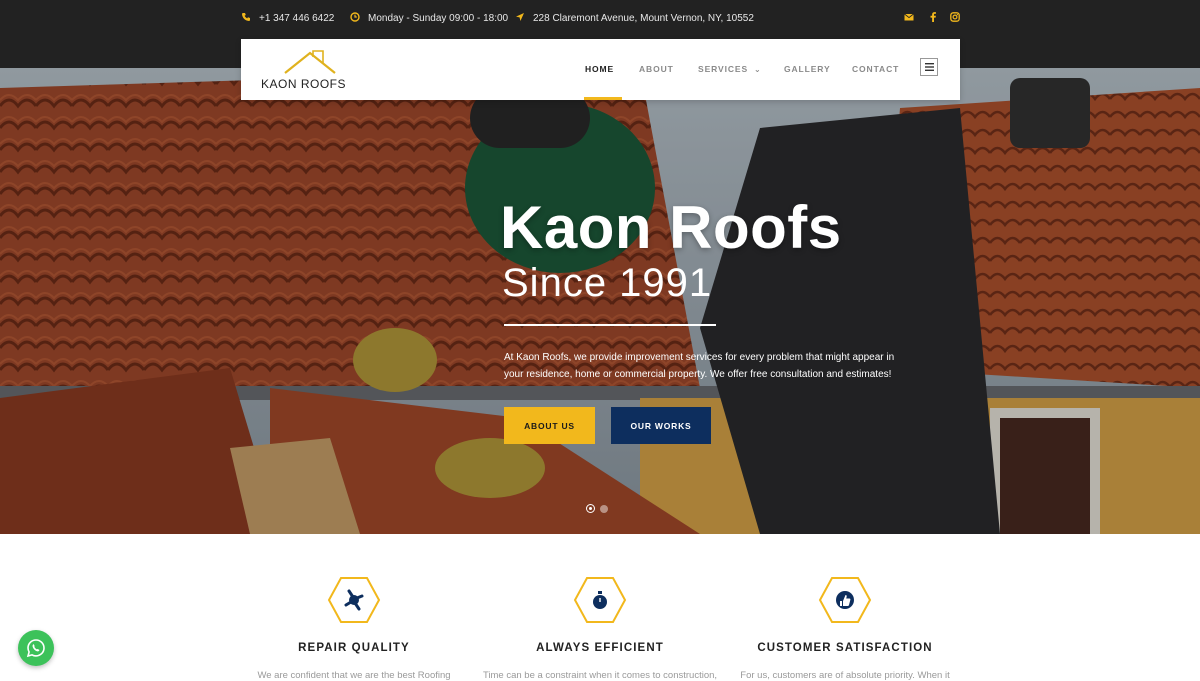  What do you see at coordinates (875, 69) in the screenshot?
I see `nav-contact: CONTACT` at bounding box center [875, 69].